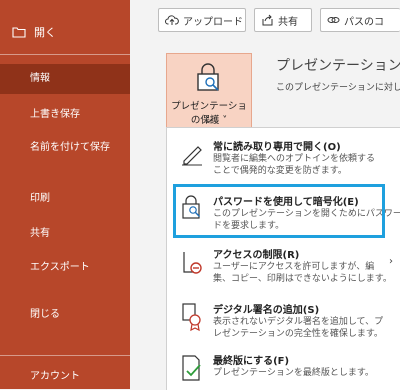 Image resolution: width=400 pixels, height=390 pixels. Describe the element at coordinates (65, 79) in the screenshot. I see `sidebar-item-info: 情報` at that location.